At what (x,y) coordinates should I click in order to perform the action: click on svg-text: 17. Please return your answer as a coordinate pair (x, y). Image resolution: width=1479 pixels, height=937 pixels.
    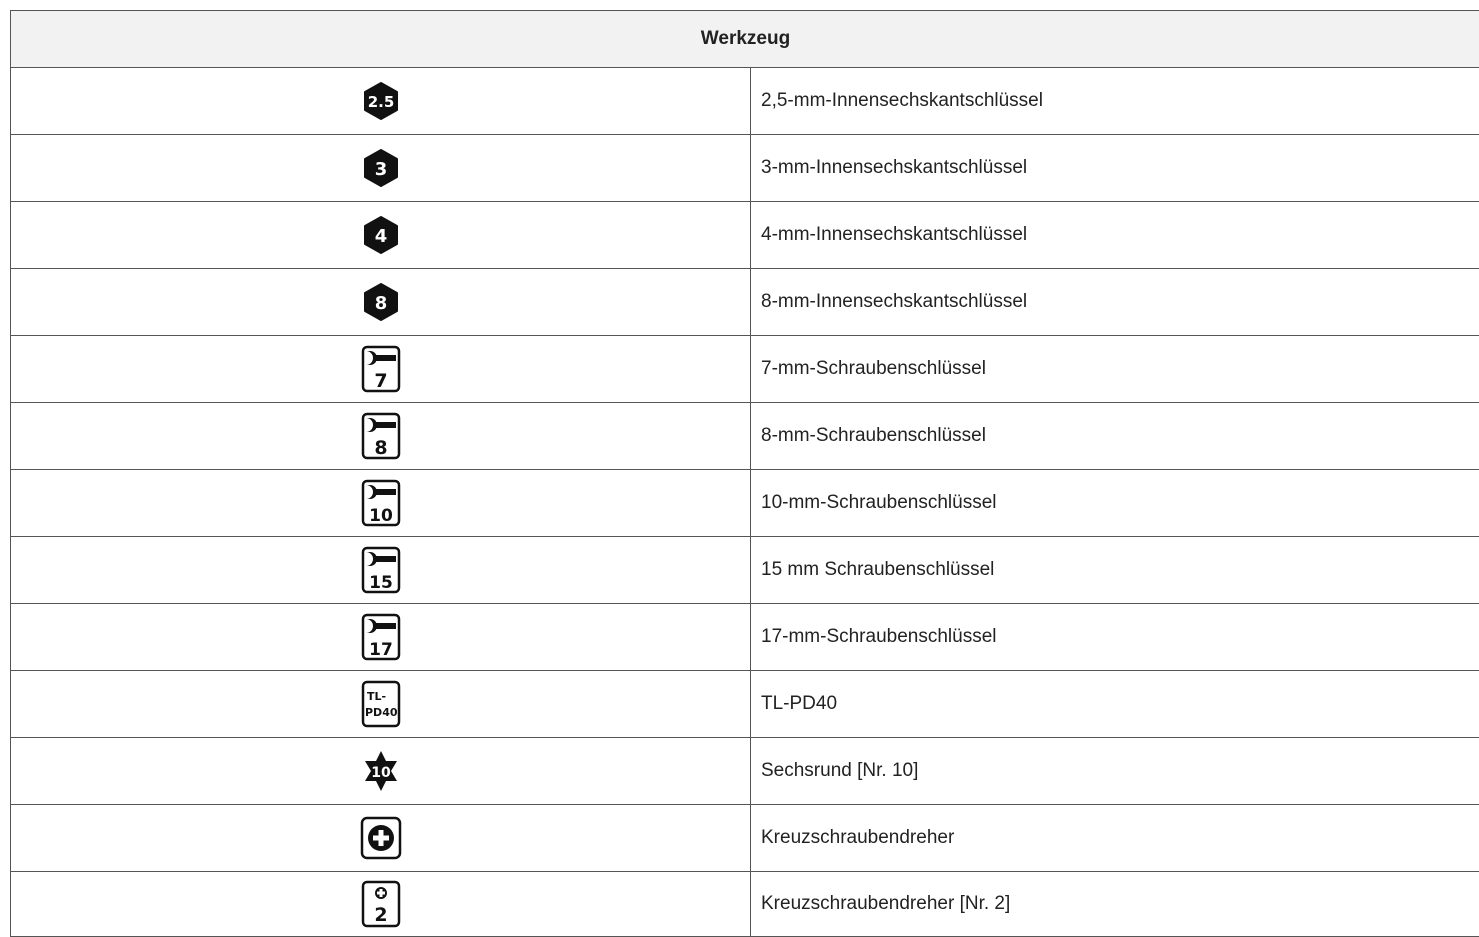
    Looking at the image, I should click on (381, 650).